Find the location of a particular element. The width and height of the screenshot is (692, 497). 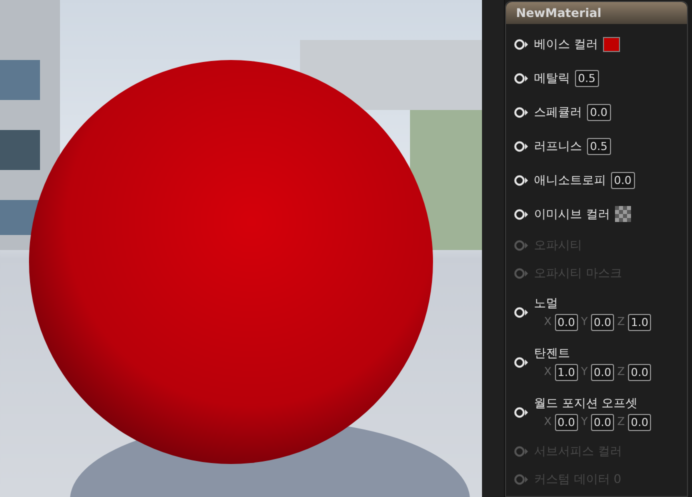

pin-label: 러프니스 is located at coordinates (558, 146).